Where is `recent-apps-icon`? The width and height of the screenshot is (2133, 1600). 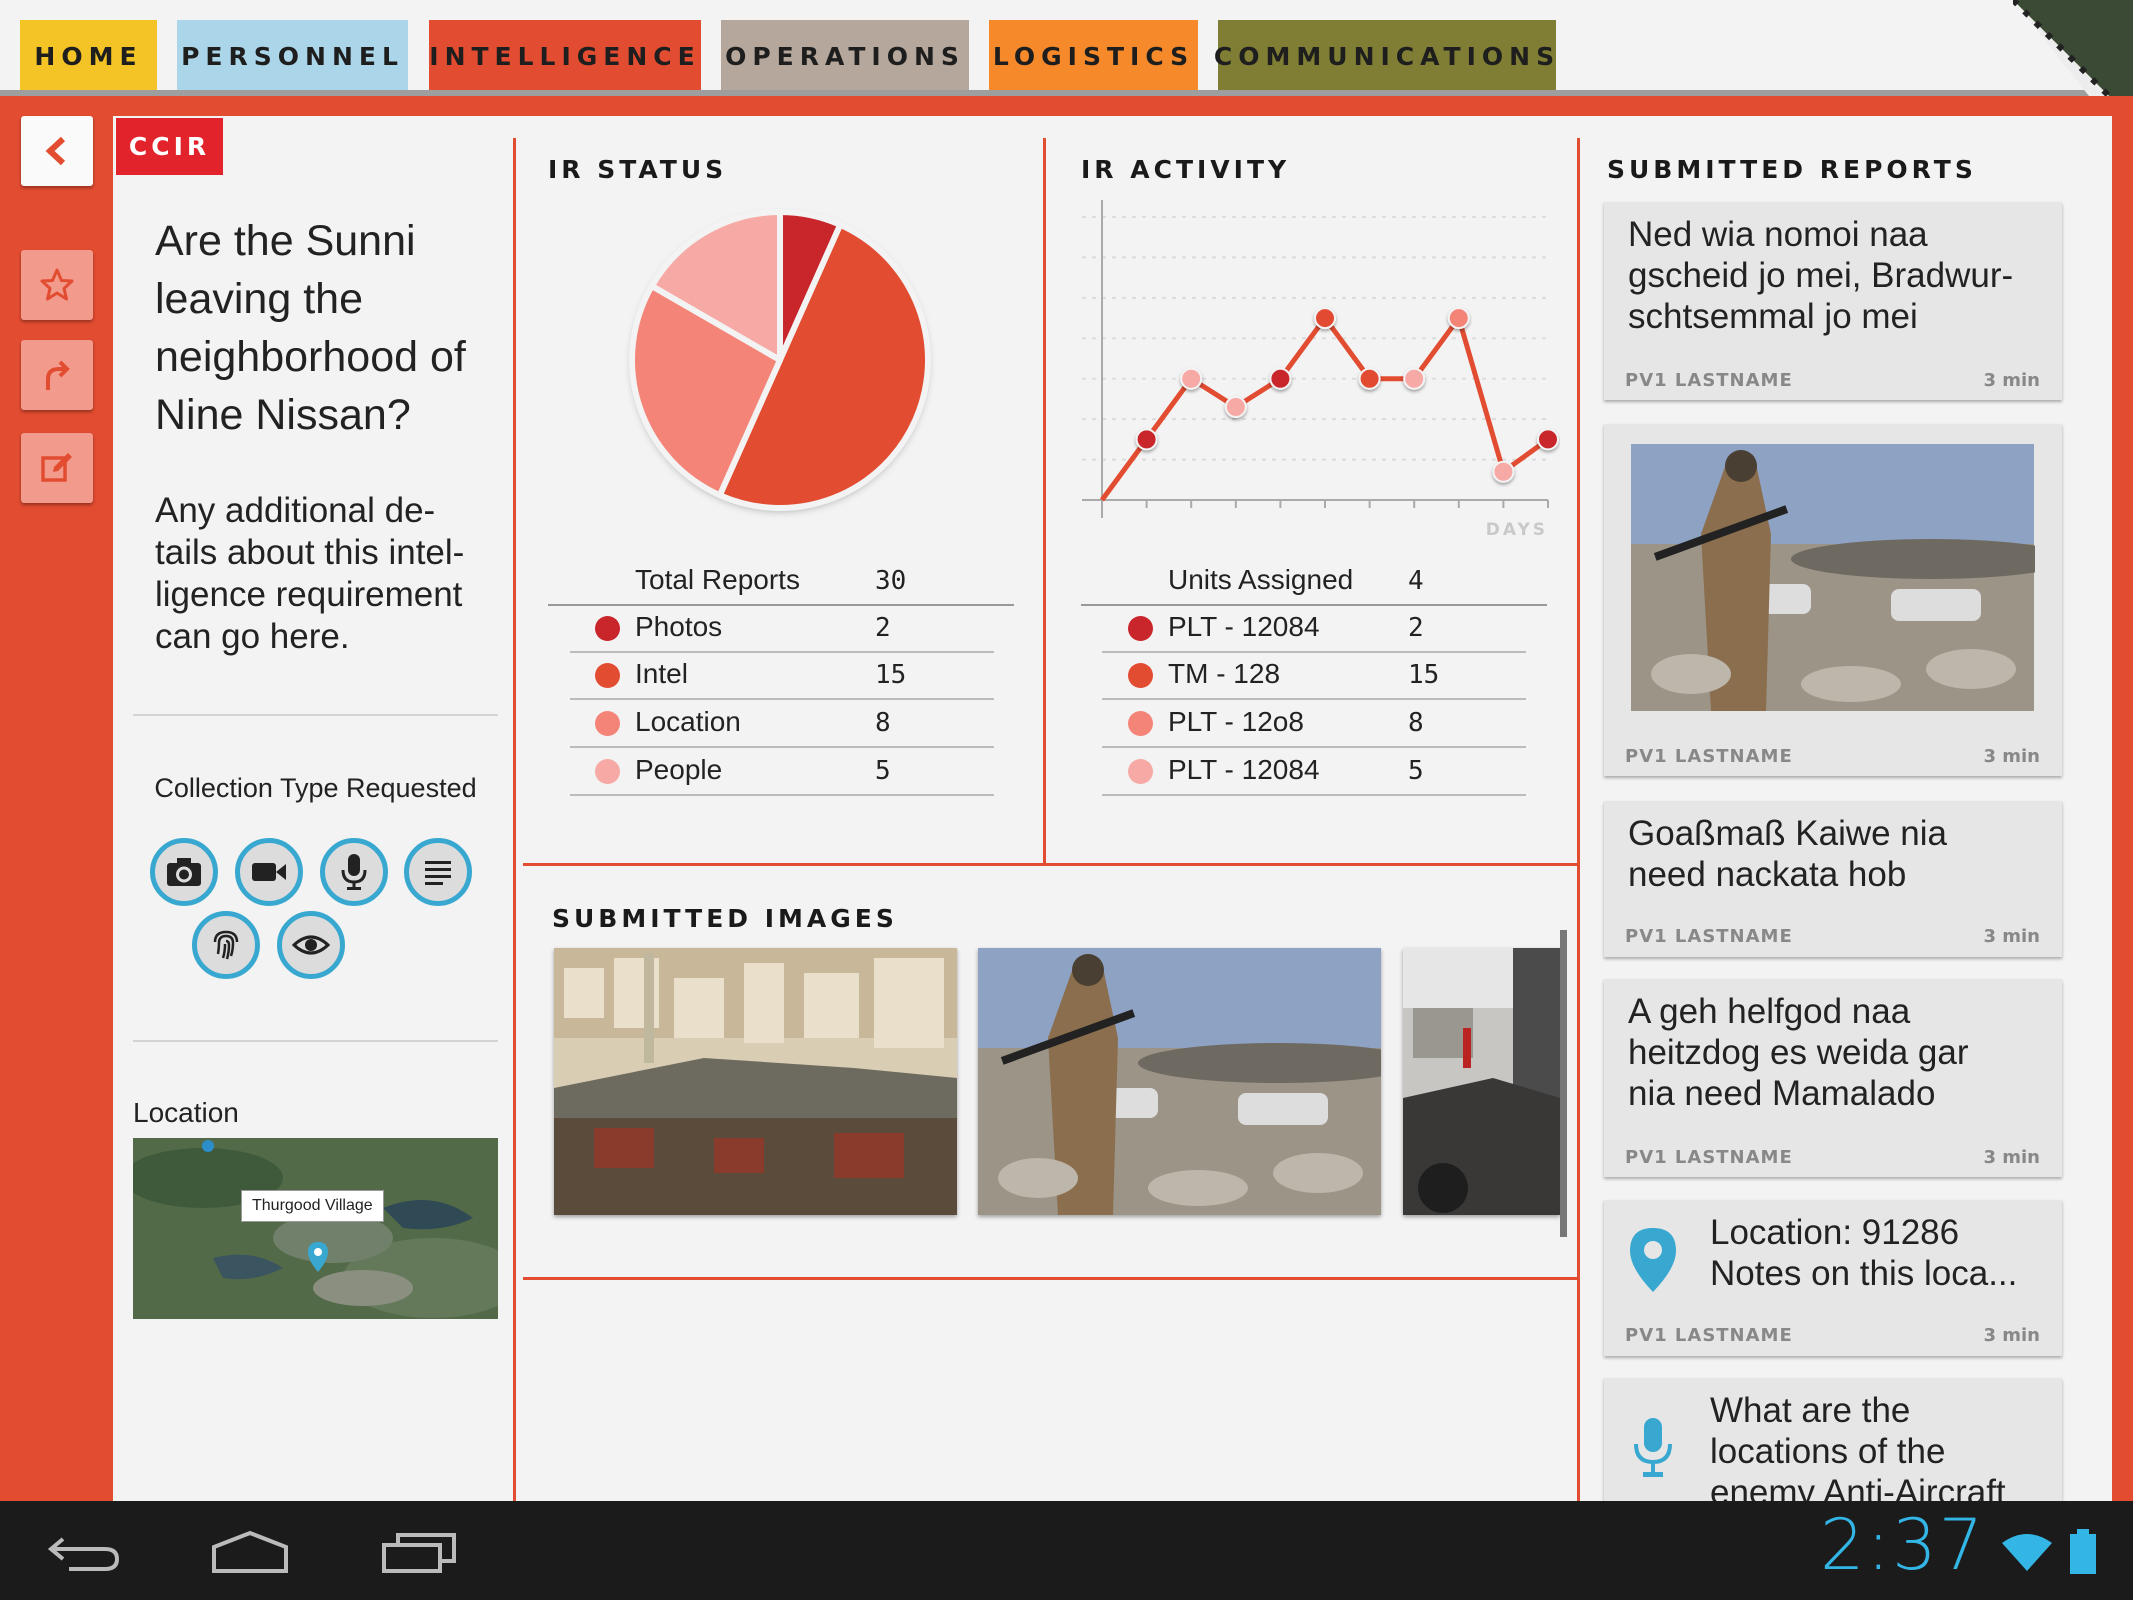 recent-apps-icon is located at coordinates (420, 1552).